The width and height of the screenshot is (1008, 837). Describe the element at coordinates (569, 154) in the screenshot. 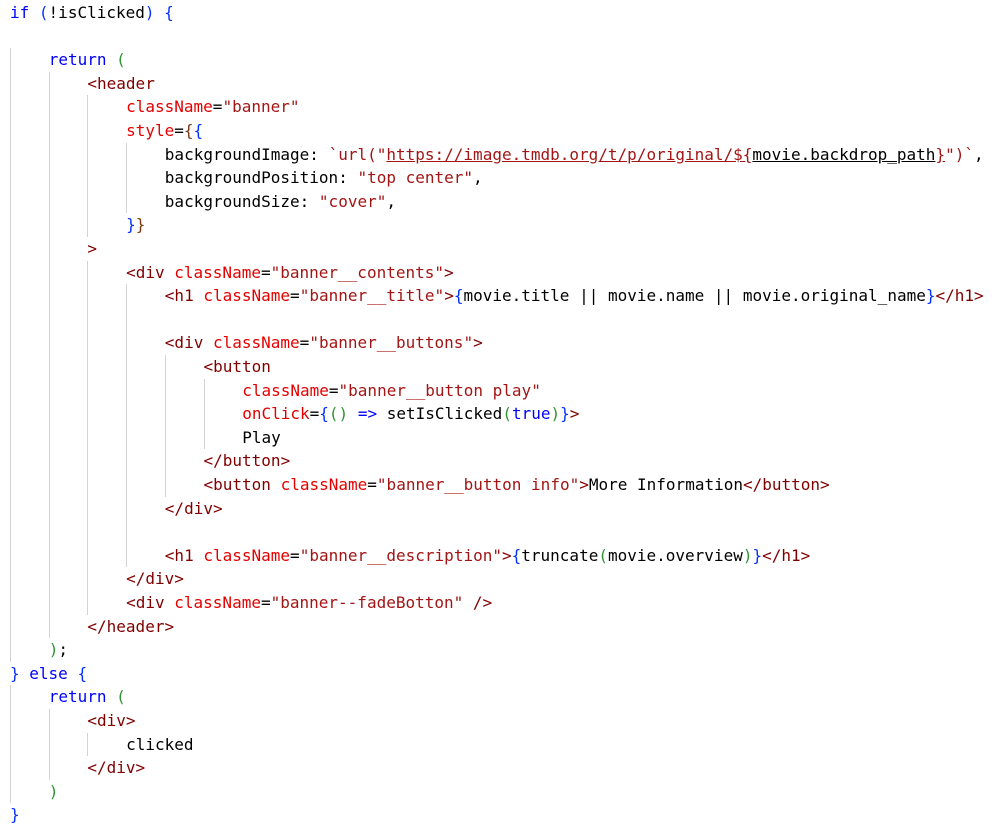

I see `code-token: https://image.tmdb.org/t/p/original/${` at that location.